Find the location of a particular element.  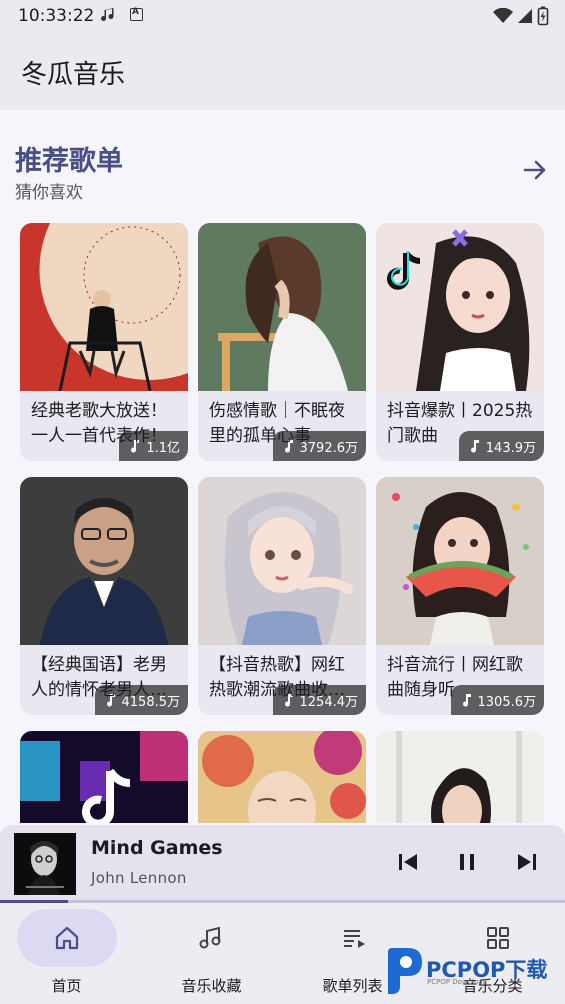

watermark-logo-icon is located at coordinates (405, 971).